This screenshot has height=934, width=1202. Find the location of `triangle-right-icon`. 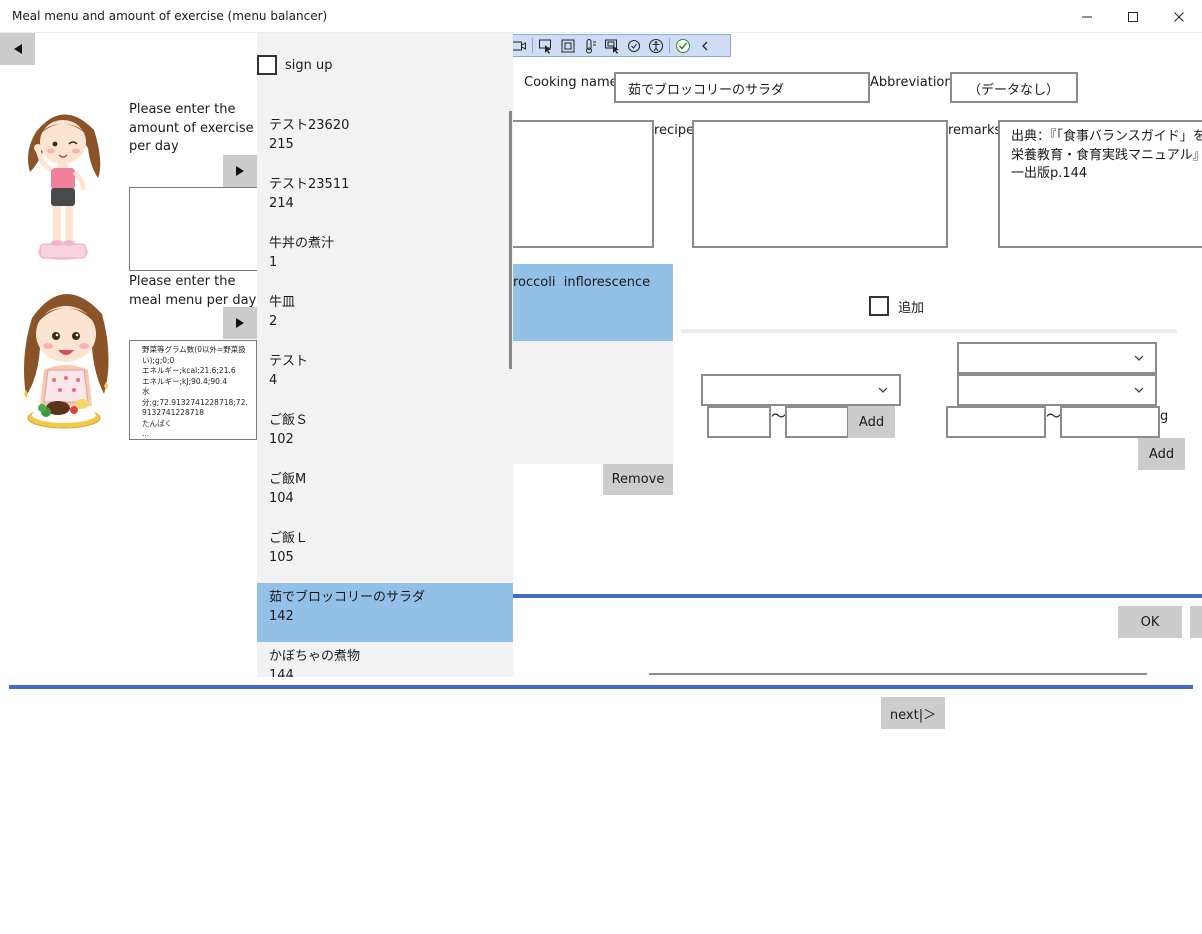

triangle-right-icon is located at coordinates (240, 171).